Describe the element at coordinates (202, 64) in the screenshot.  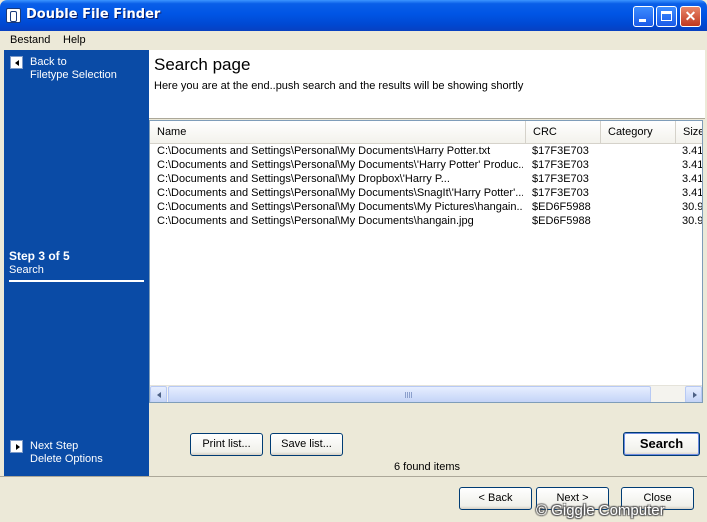
I see `page-title: Search page` at that location.